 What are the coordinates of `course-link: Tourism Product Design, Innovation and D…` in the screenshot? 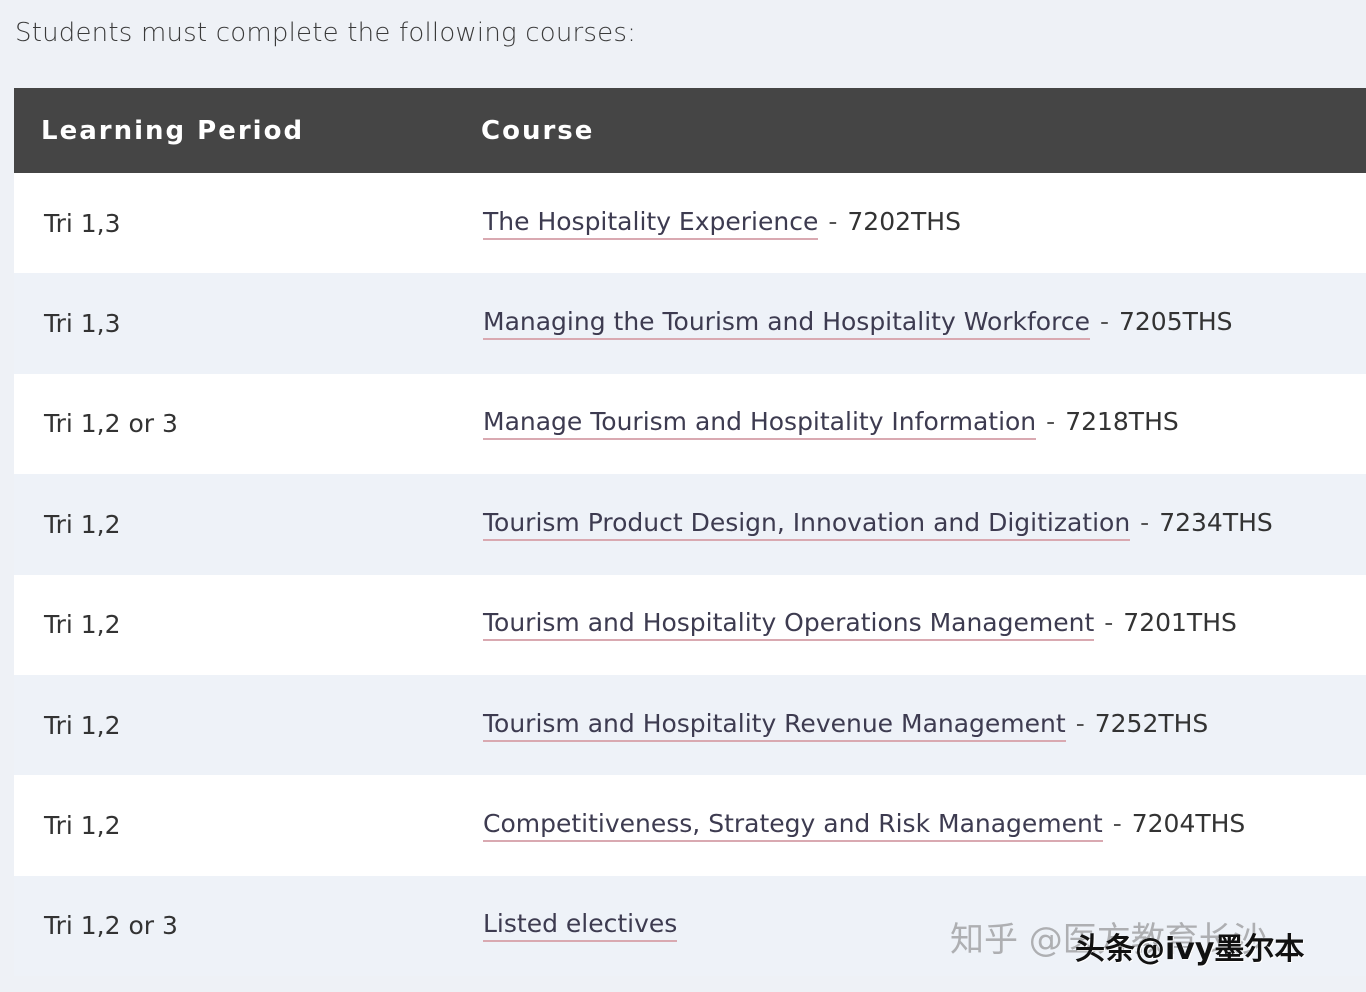 It's located at (807, 524).